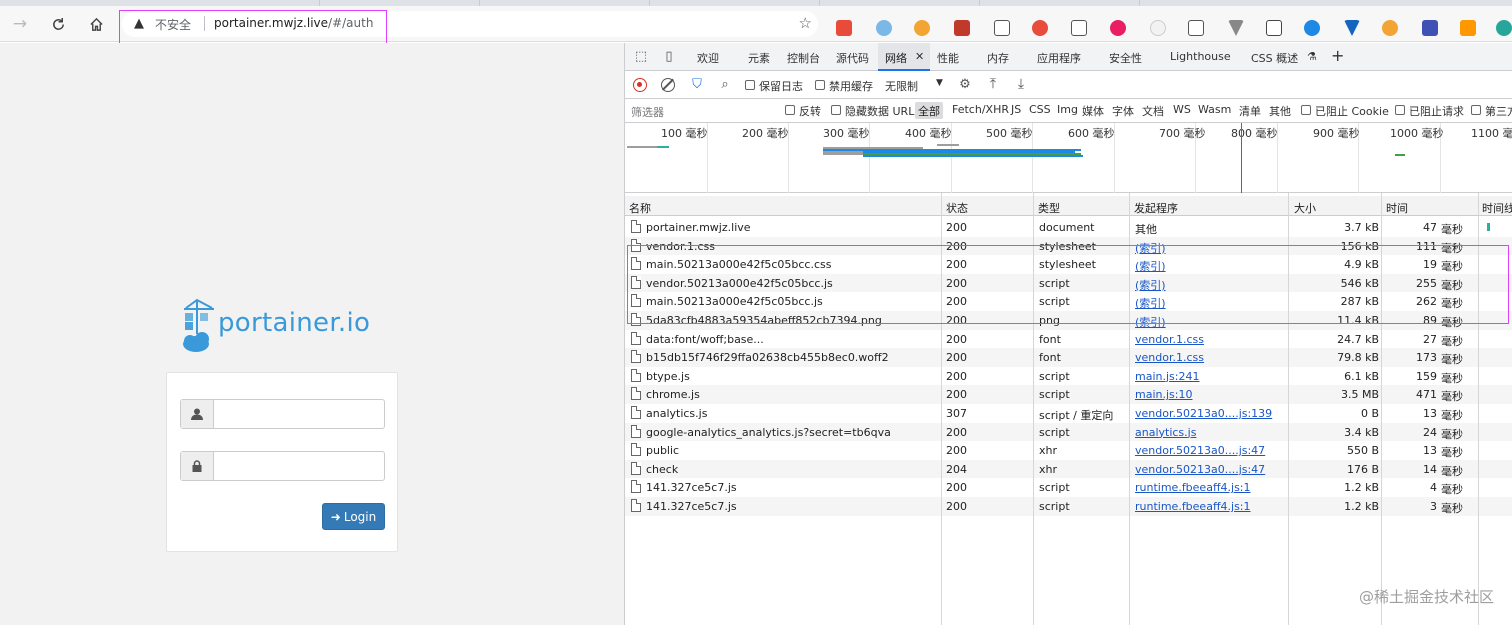 Image resolution: width=1512 pixels, height=625 pixels. What do you see at coordinates (957, 208) in the screenshot?
I see `column-header-status: 状态` at bounding box center [957, 208].